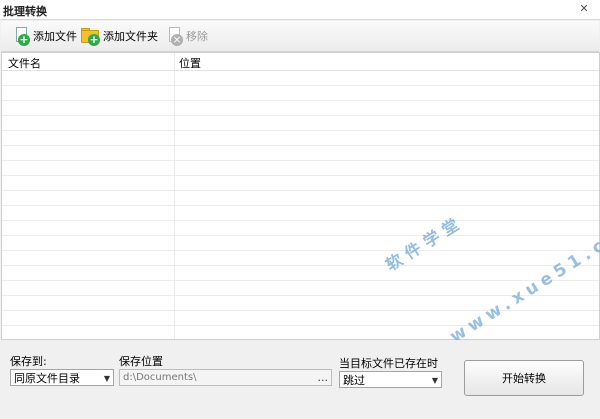  What do you see at coordinates (160, 377) in the screenshot?
I see `save-location-value: d:\Documents\` at bounding box center [160, 377].